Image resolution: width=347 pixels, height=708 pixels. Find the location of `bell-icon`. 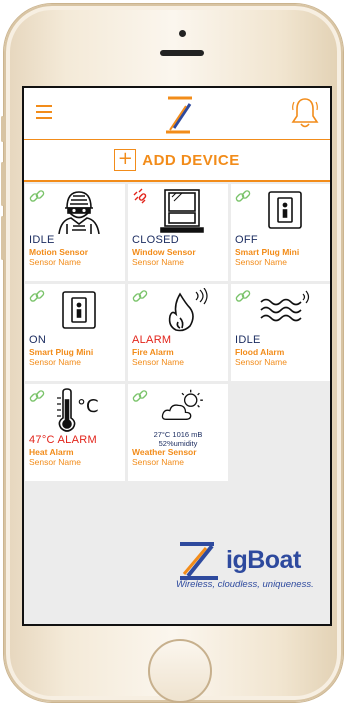

bell-icon is located at coordinates (305, 113).